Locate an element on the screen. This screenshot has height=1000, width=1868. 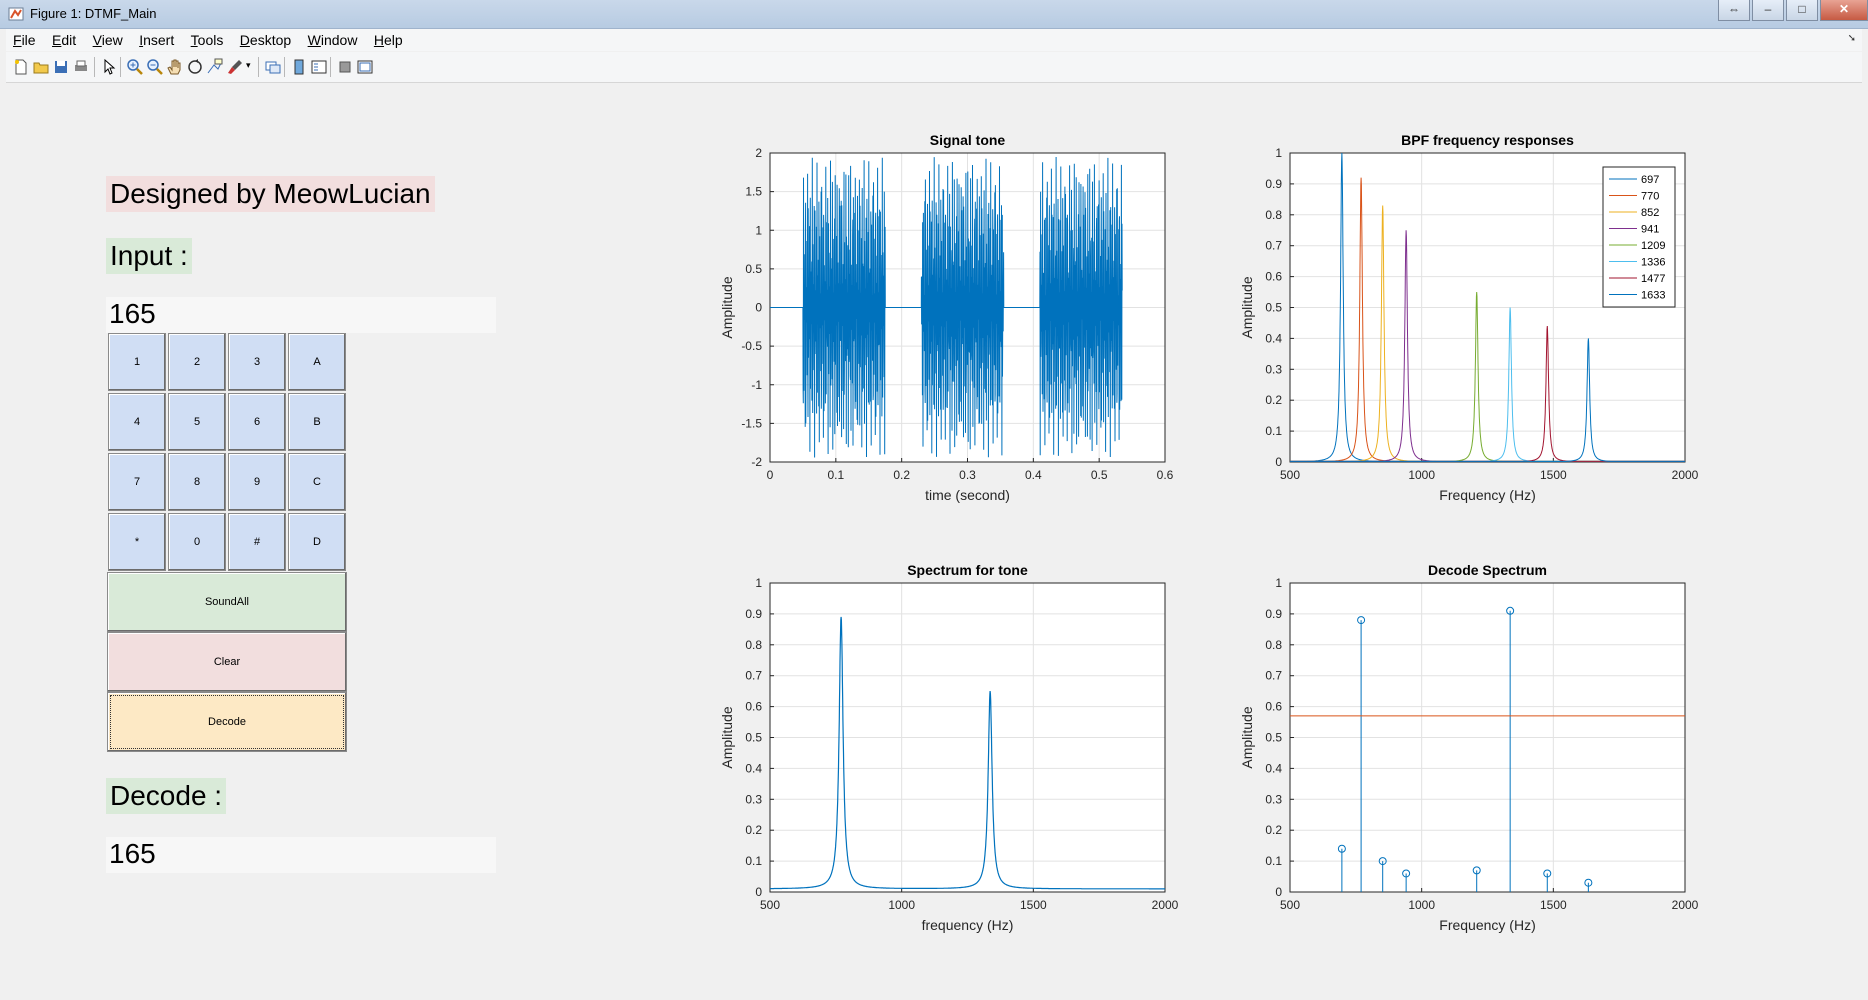
legend-entry: 1209 is located at coordinates (1653, 246).